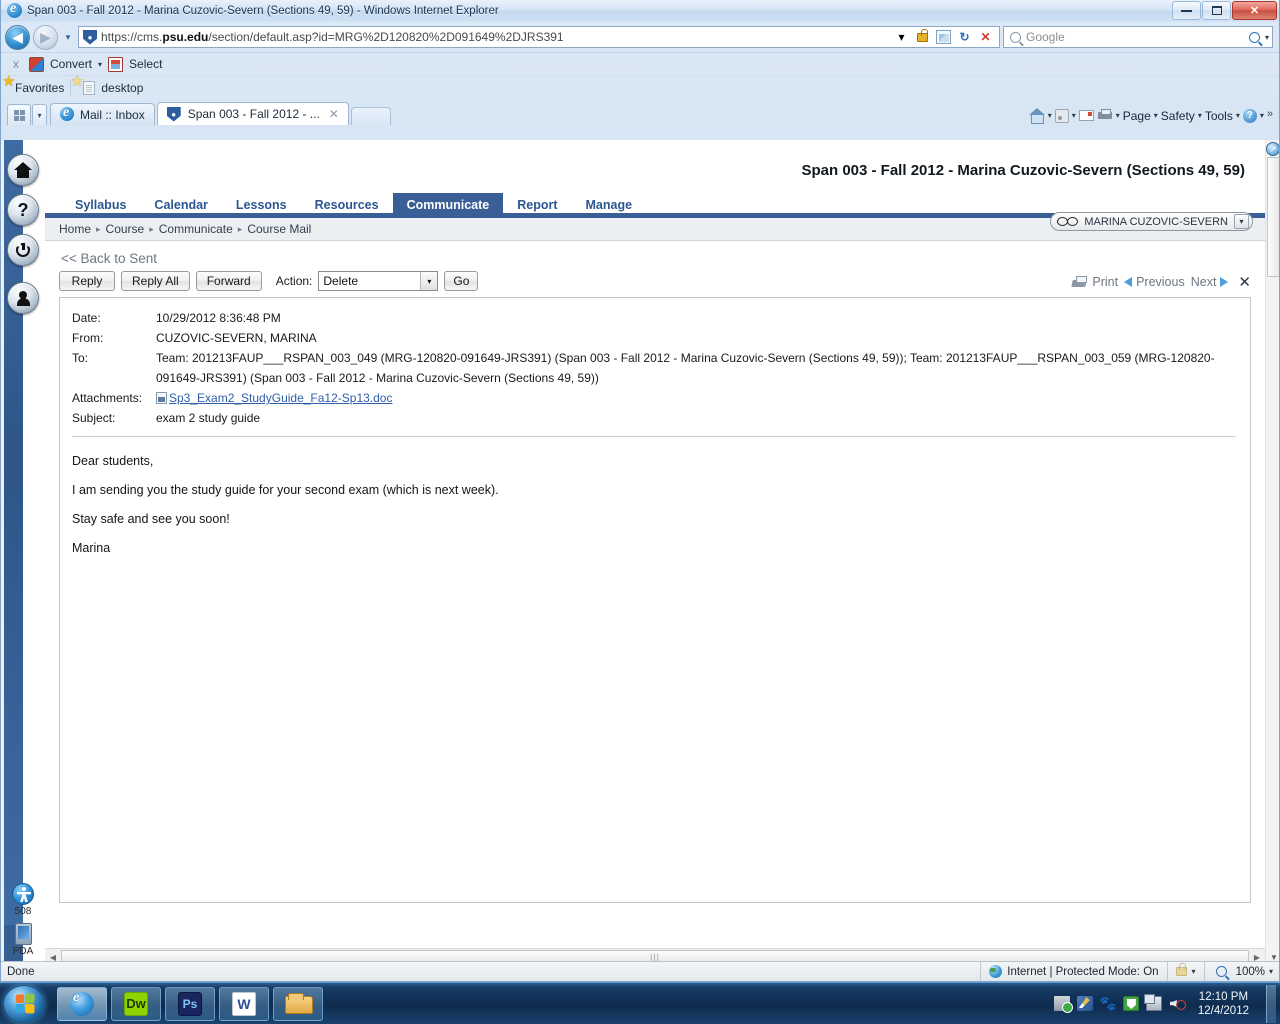  I want to click on close-message-icon: ✕, so click(1244, 282).